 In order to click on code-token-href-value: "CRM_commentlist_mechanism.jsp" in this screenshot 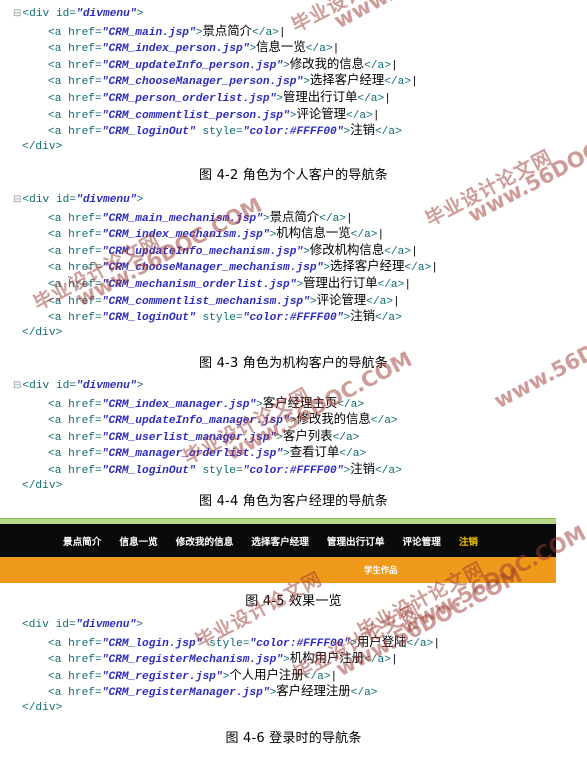, I will do `click(205, 301)`.